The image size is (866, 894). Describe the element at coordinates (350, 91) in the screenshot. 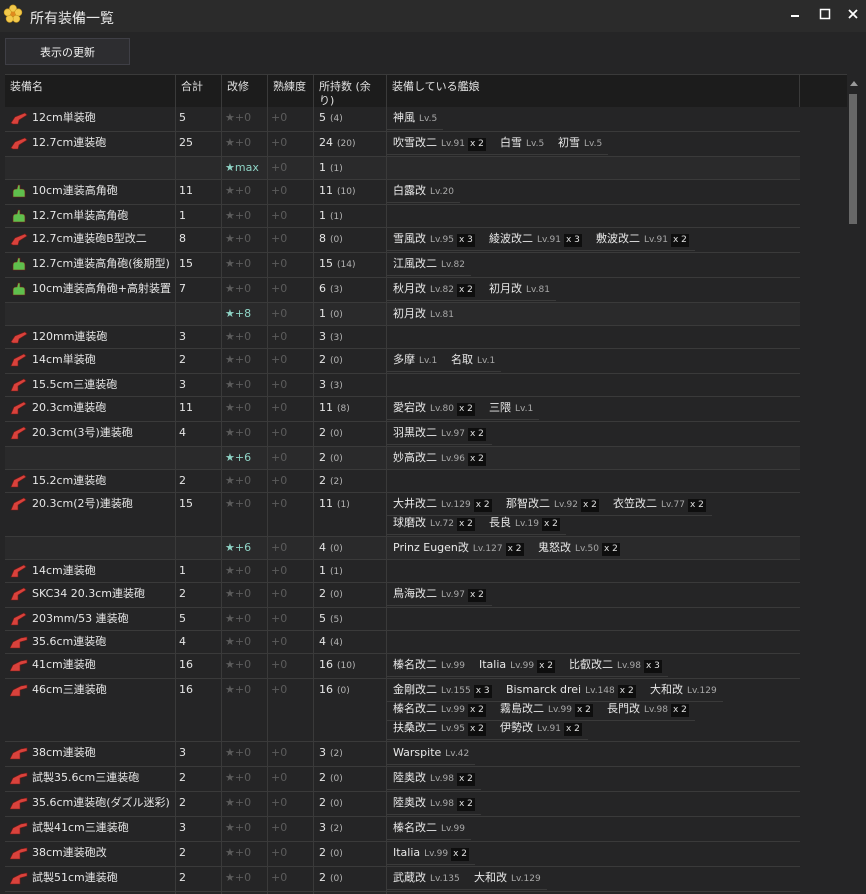

I see `column-header-count: 所持数 (余り)` at that location.